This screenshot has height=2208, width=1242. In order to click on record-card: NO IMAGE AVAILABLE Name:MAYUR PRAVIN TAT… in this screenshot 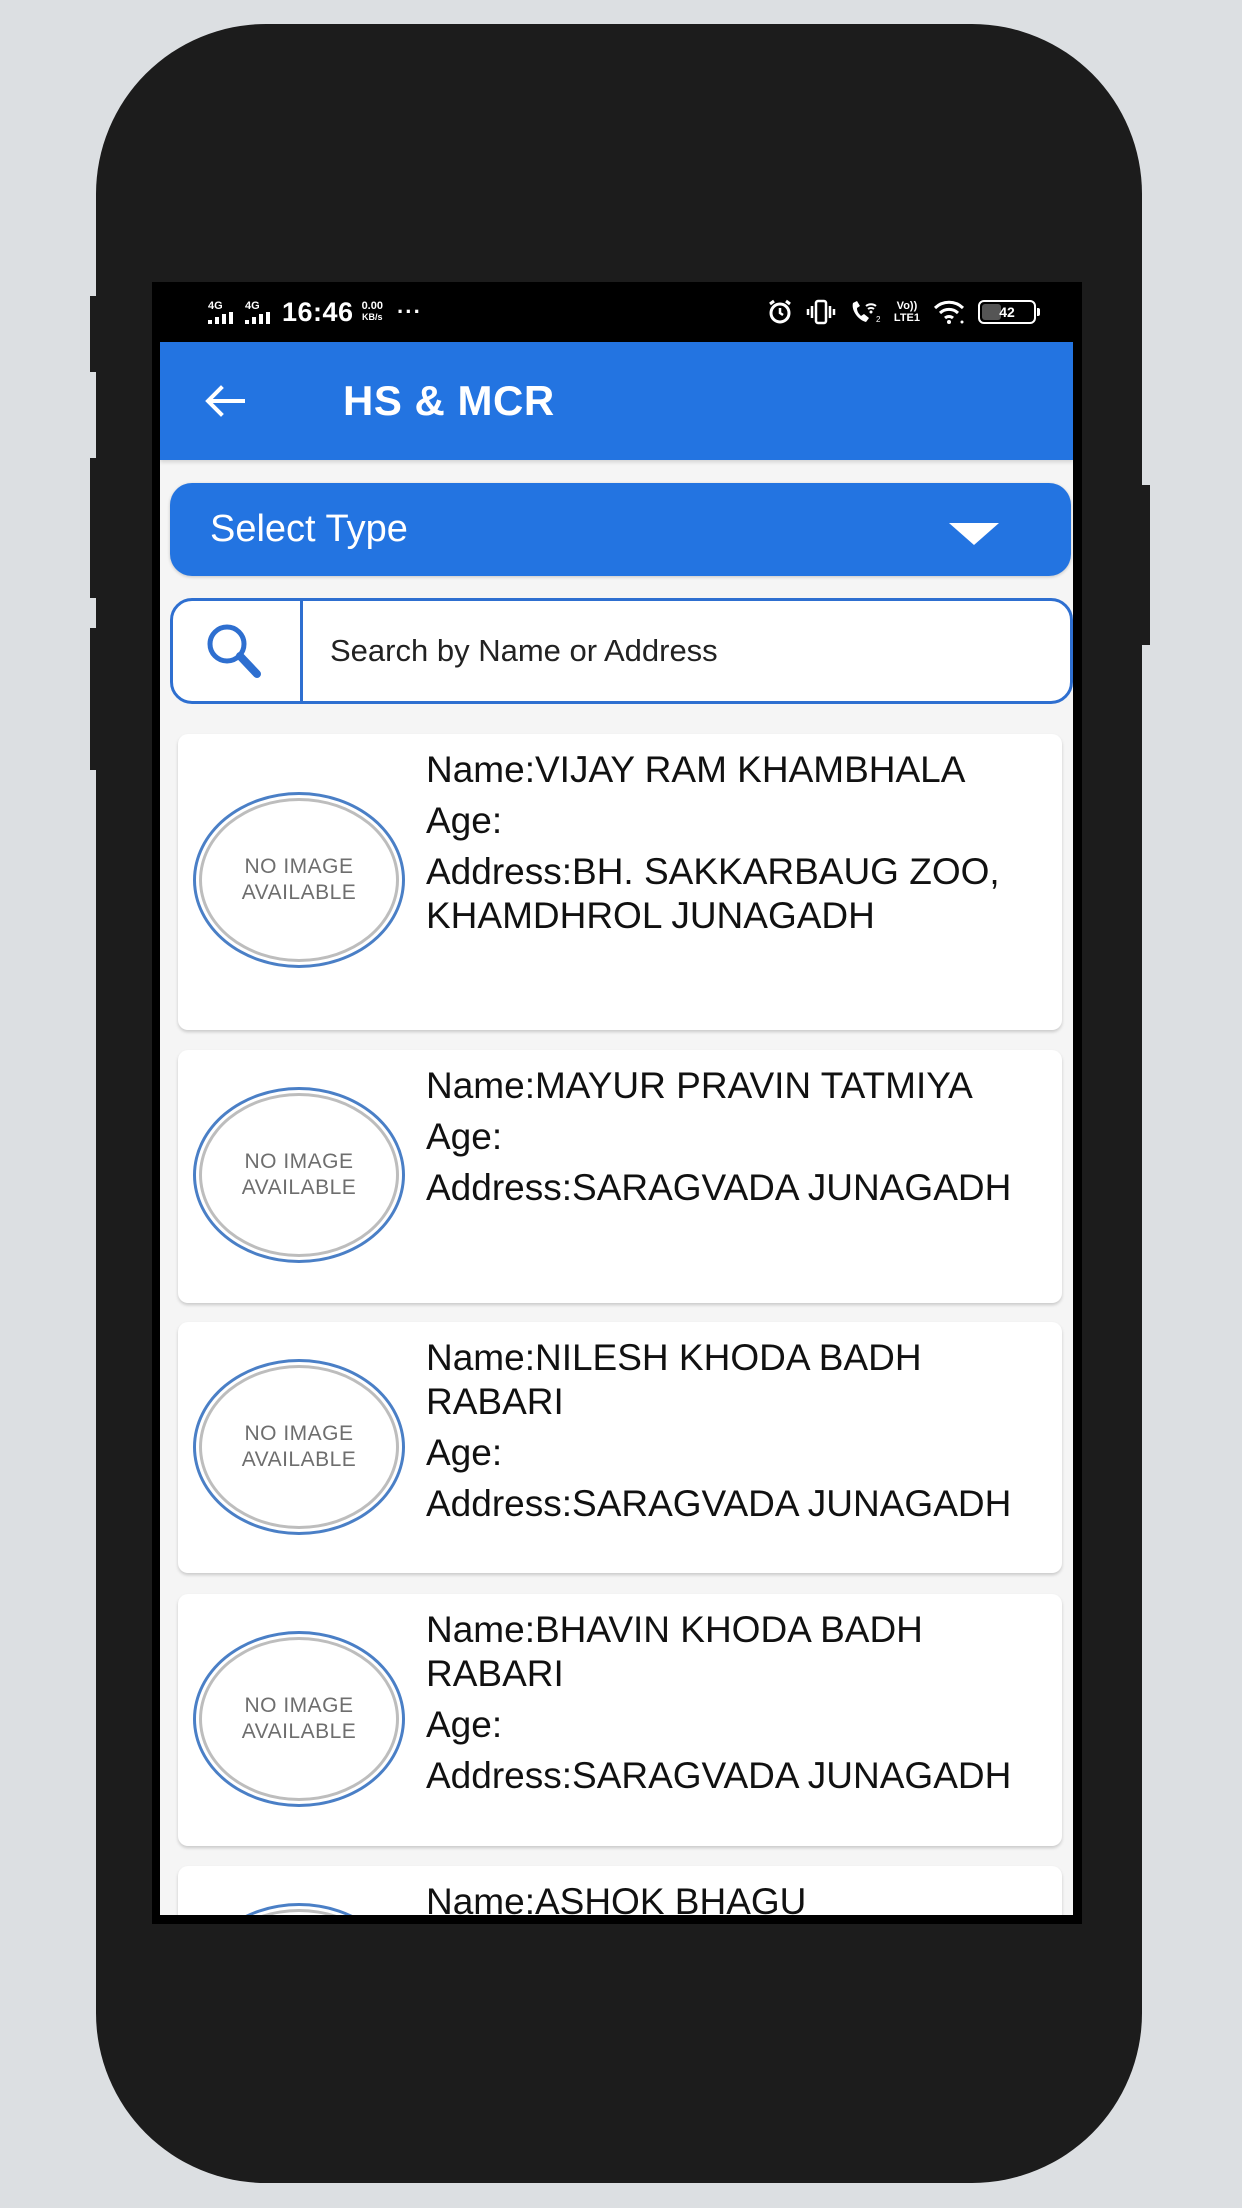, I will do `click(620, 1176)`.